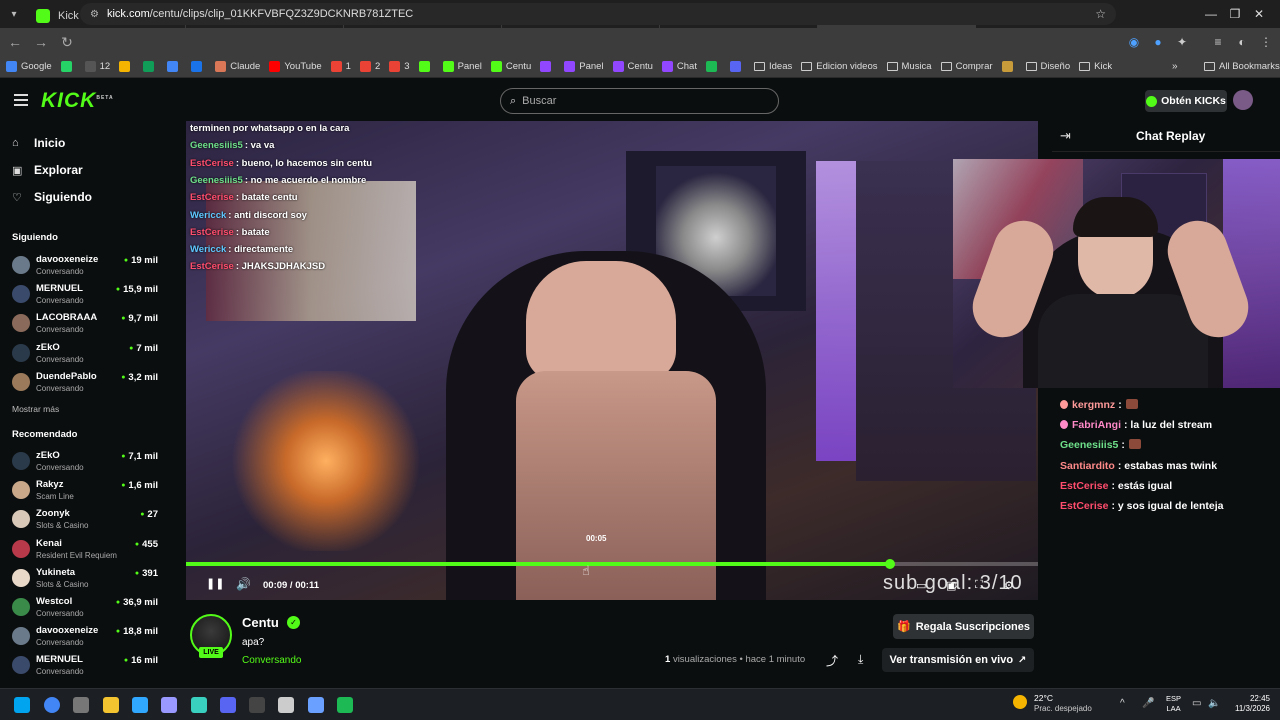 This screenshot has height=720, width=1280. I want to click on sidebar-channel: zEkO Conversando 7,1 mil, so click(87, 462).